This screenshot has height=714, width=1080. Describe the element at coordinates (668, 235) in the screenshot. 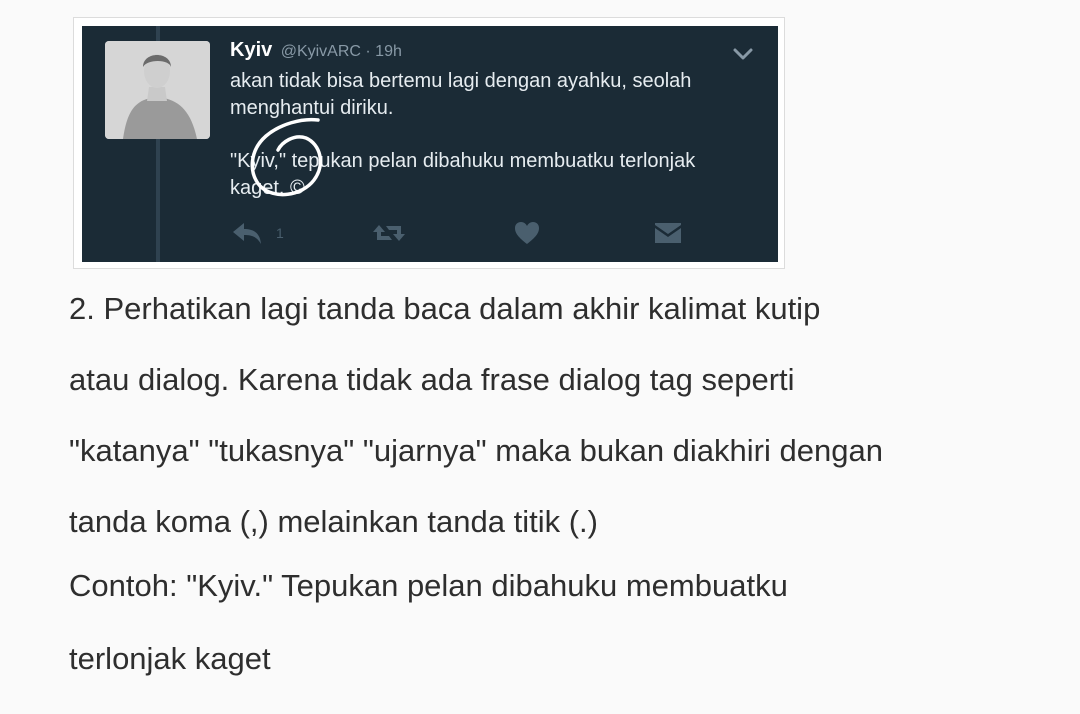

I see `envelope-icon` at that location.